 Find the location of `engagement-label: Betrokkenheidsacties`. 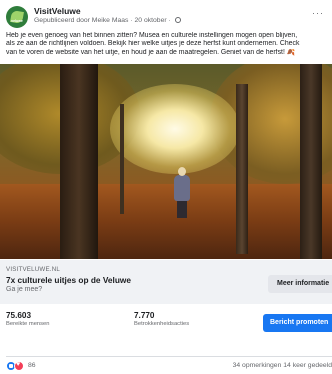

engagement-label: Betrokkenheidsacties is located at coordinates (162, 324).